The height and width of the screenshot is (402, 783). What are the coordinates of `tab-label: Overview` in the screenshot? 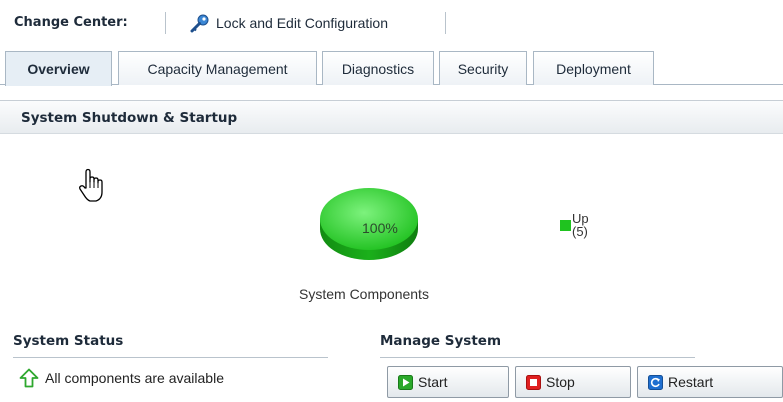 It's located at (58, 69).